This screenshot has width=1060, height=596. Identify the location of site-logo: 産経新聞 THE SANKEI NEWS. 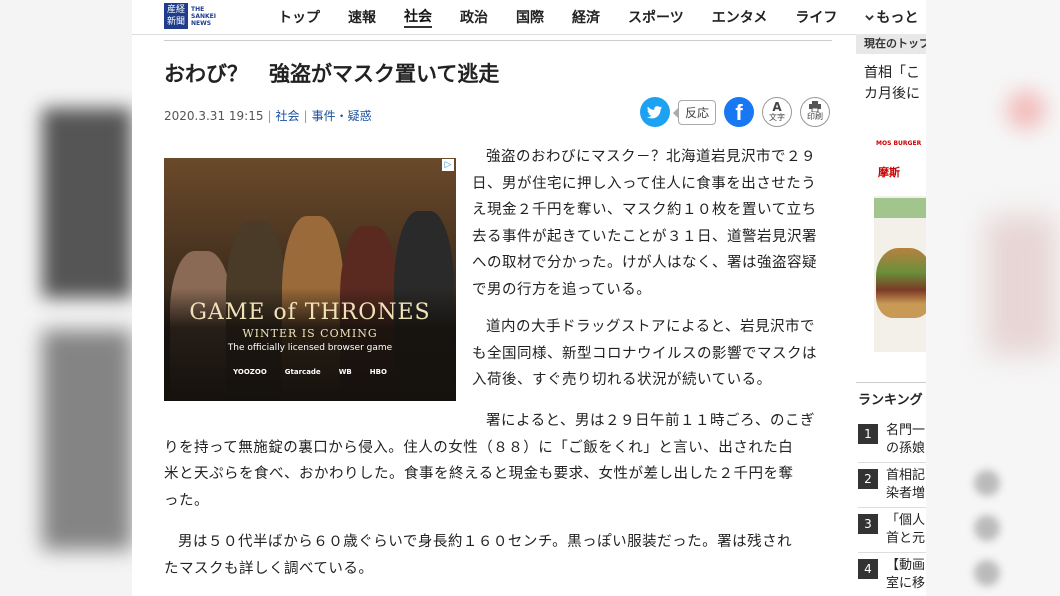
(191, 16).